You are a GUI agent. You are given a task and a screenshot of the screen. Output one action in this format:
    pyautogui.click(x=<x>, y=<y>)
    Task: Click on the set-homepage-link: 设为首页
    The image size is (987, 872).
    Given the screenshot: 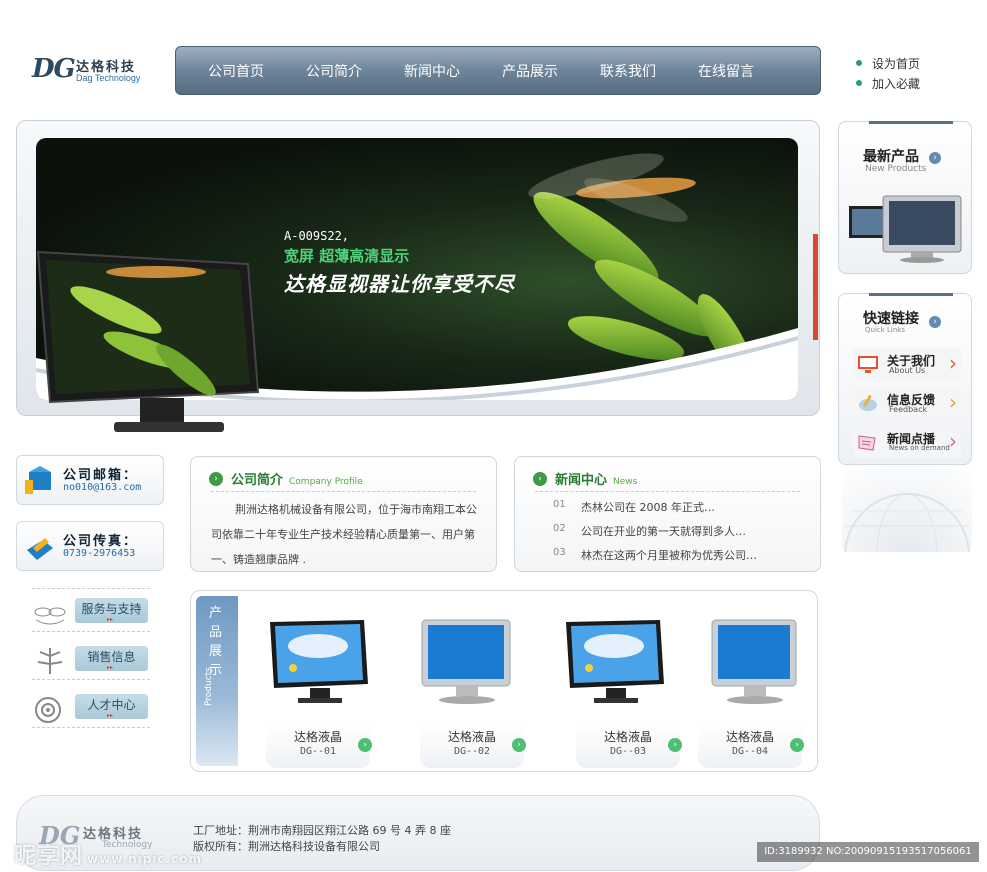 What is the action you would take?
    pyautogui.click(x=888, y=63)
    